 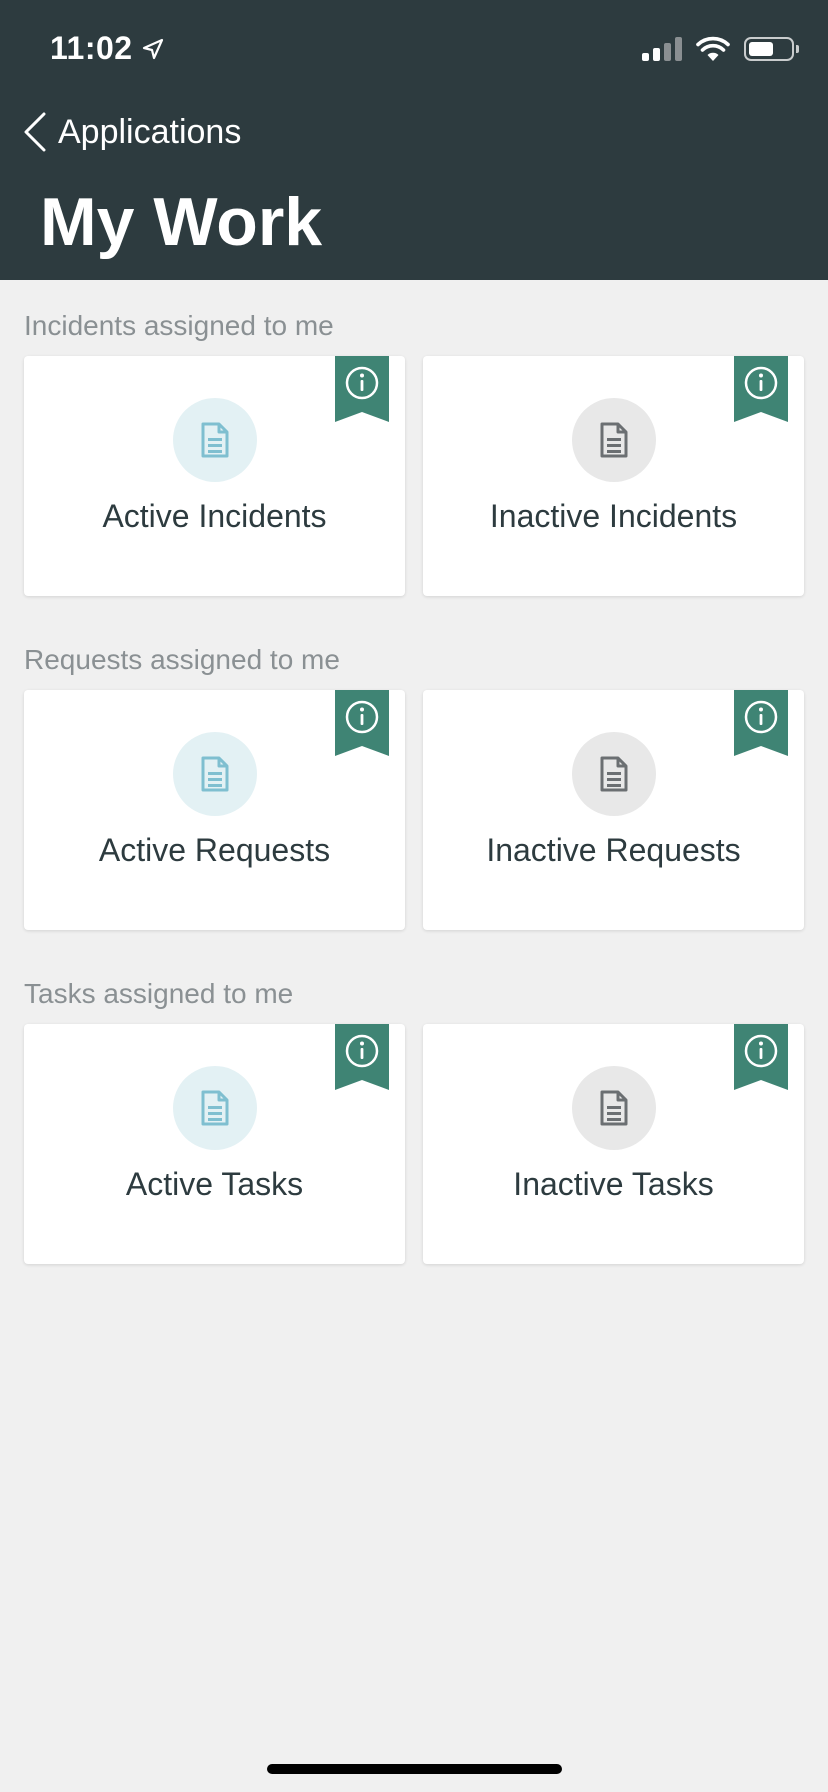 I want to click on status-indicators, so click(x=720, y=49).